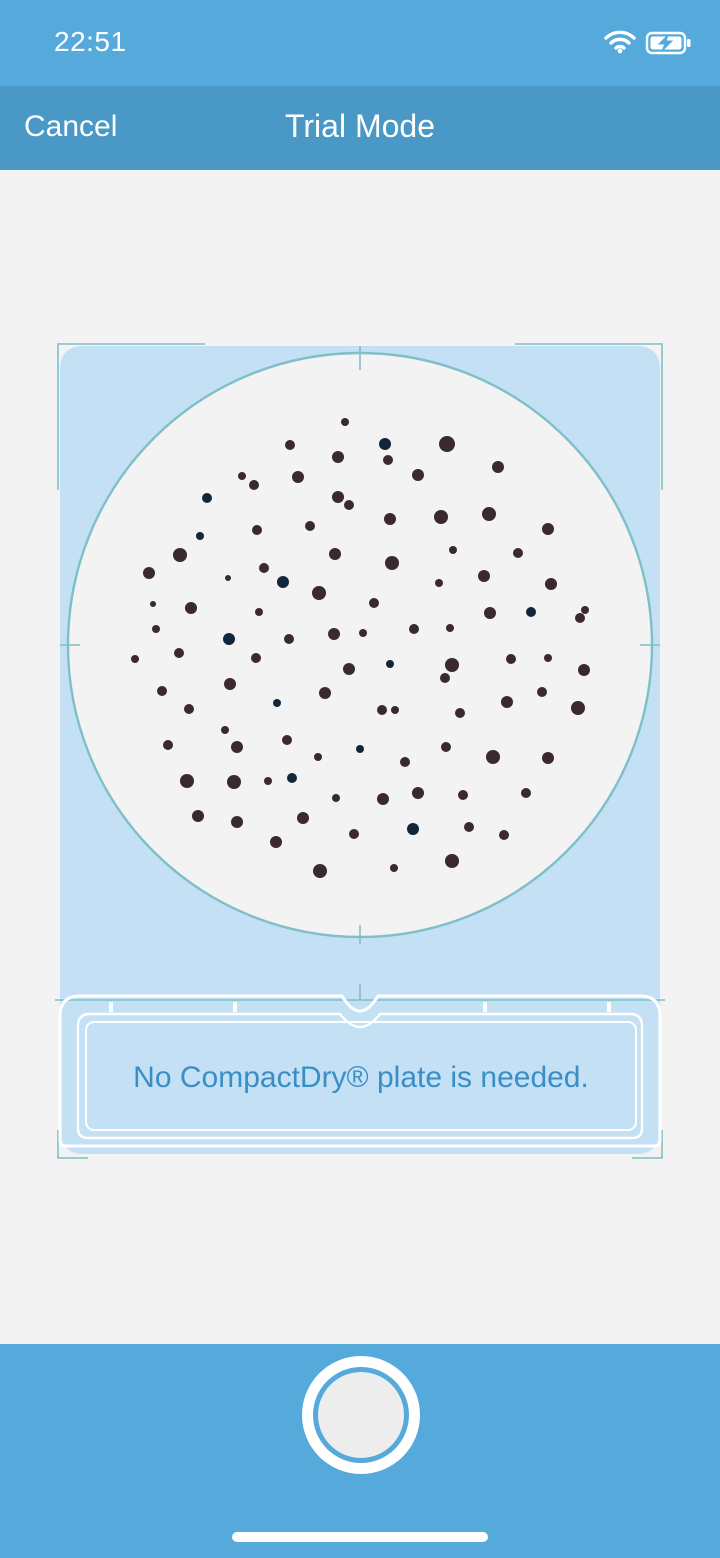  I want to click on battery-charging-icon, so click(668, 43).